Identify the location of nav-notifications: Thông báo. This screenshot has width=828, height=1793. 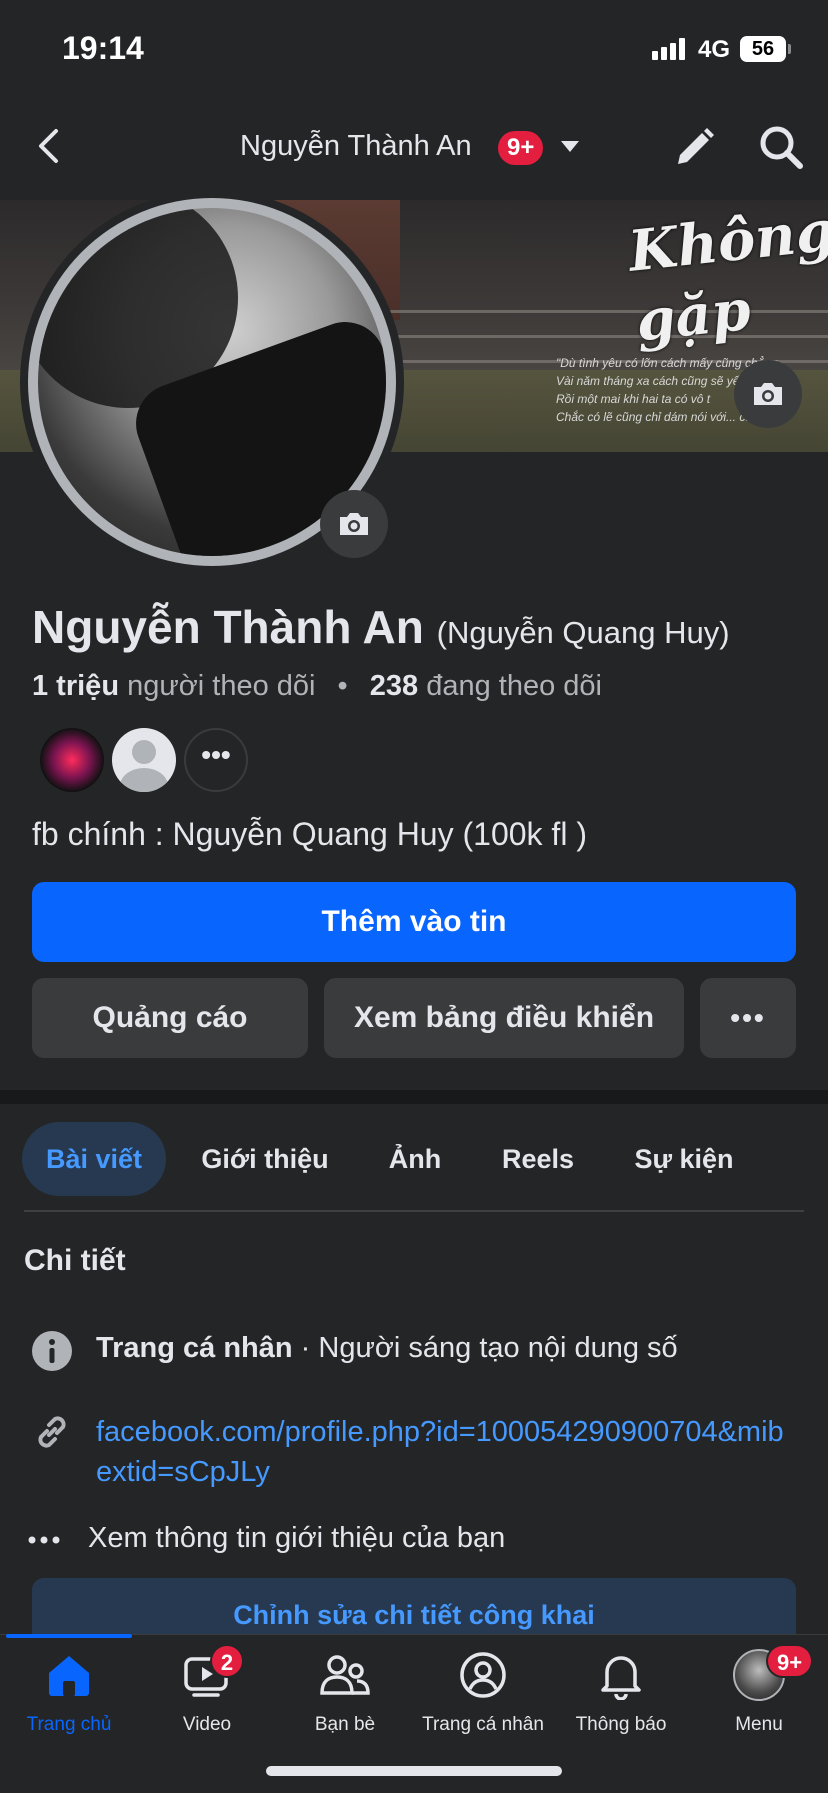
(621, 1698).